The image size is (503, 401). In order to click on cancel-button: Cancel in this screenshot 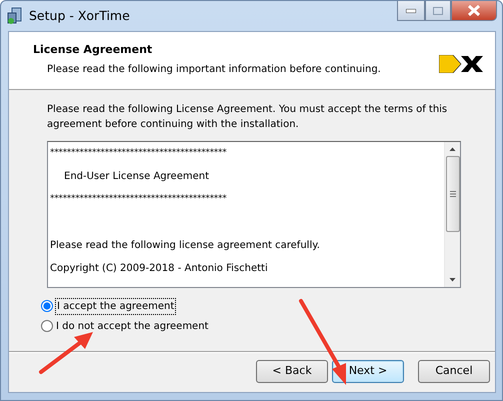, I will do `click(454, 371)`.